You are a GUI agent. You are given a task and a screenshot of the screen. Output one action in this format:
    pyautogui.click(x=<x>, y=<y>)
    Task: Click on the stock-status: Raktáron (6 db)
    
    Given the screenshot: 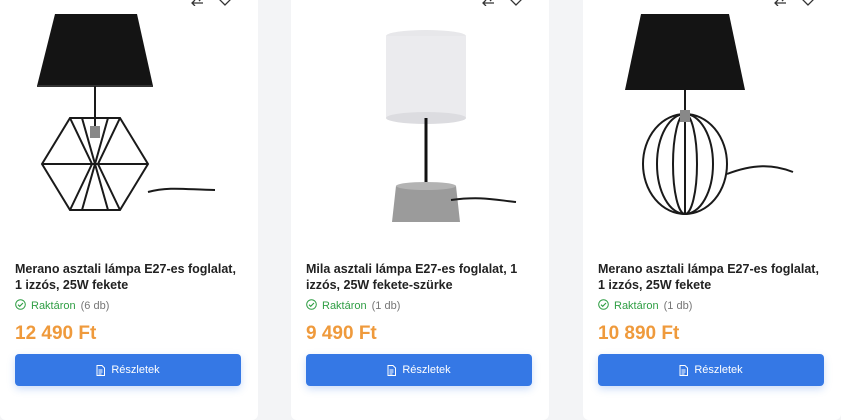 What is the action you would take?
    pyautogui.click(x=62, y=306)
    